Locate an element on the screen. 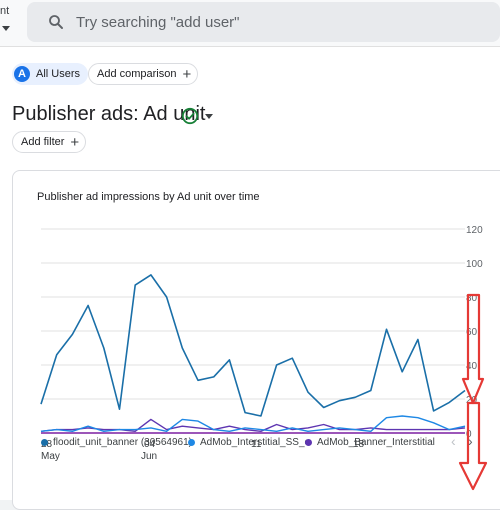 Image resolution: width=500 pixels, height=510 pixels. legend-label: AdMob_Banner_Interstitial is located at coordinates (376, 442).